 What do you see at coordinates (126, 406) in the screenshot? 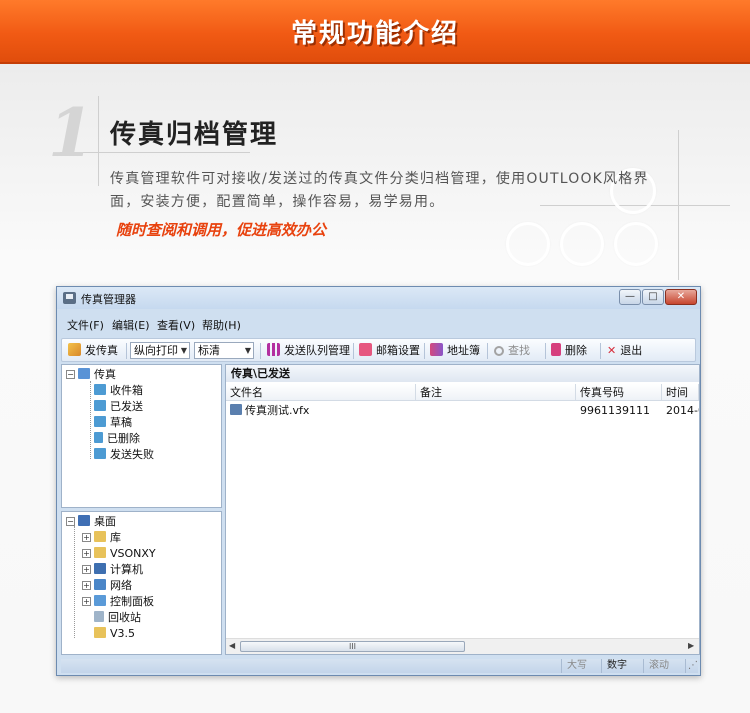
I see `tree-item-label: 已发送` at bounding box center [126, 406].